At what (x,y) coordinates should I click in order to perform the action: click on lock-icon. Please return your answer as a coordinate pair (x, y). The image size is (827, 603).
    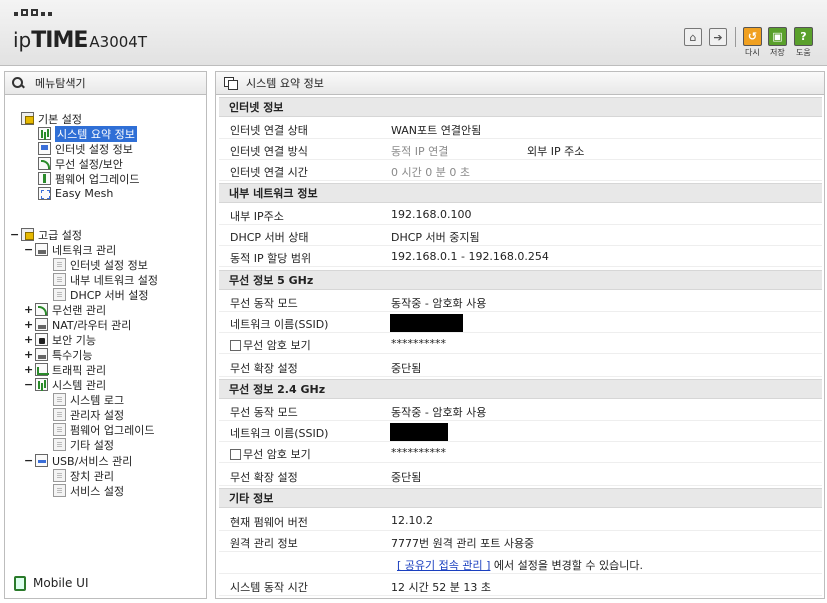
    Looking at the image, I should click on (41, 339).